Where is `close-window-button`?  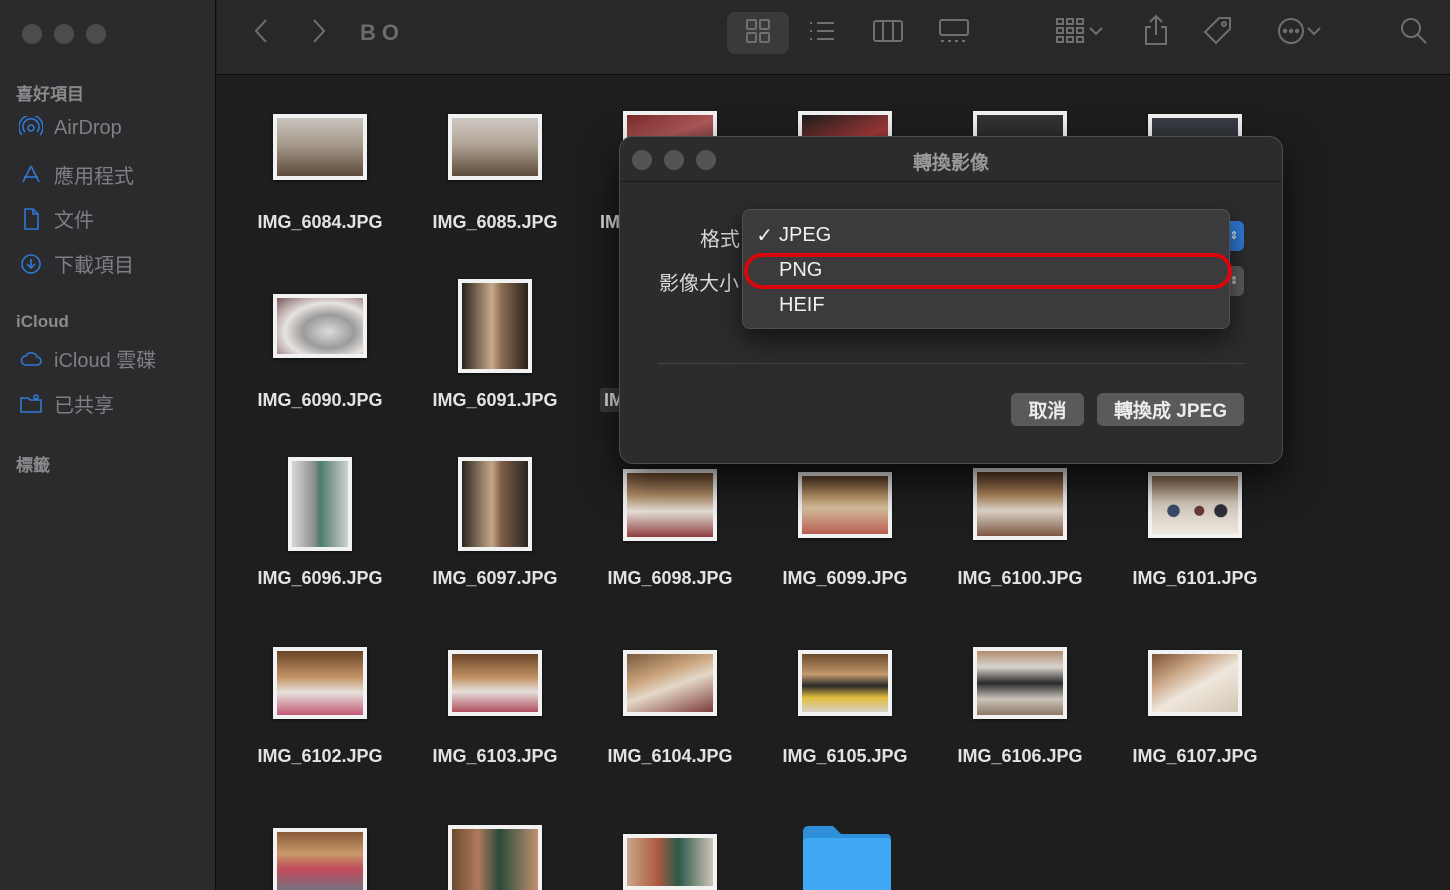 close-window-button is located at coordinates (32, 34).